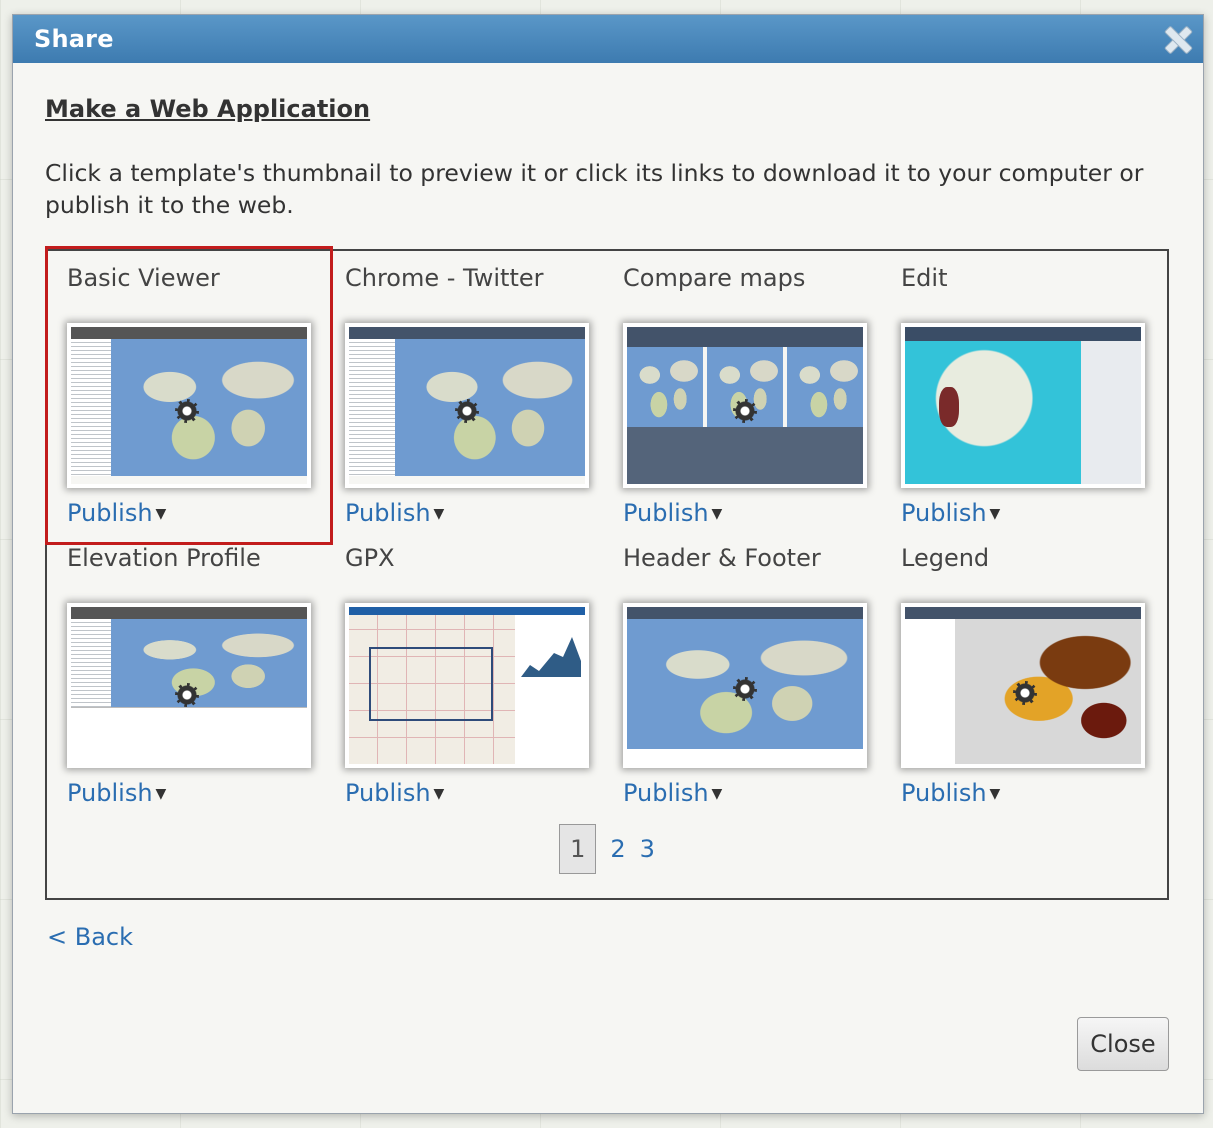  I want to click on template-name: Compare maps, so click(714, 278).